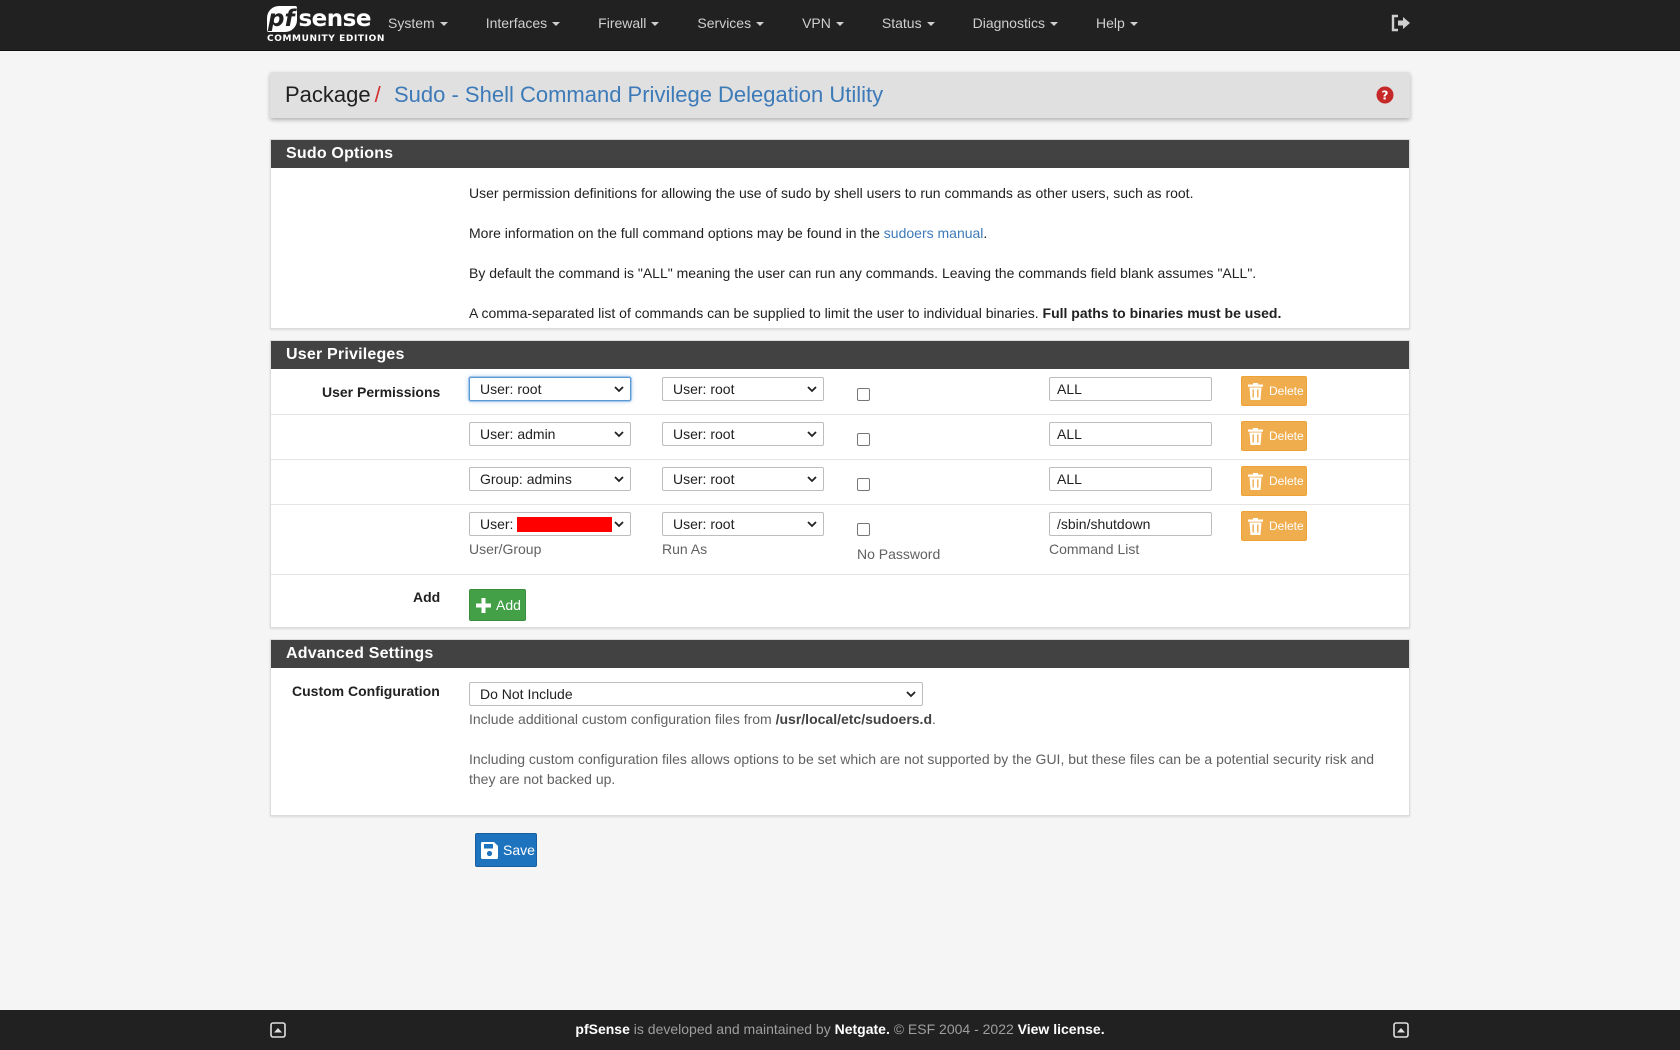 Image resolution: width=1680 pixels, height=1050 pixels. Describe the element at coordinates (740, 23) in the screenshot. I see `menu-services: Services` at that location.